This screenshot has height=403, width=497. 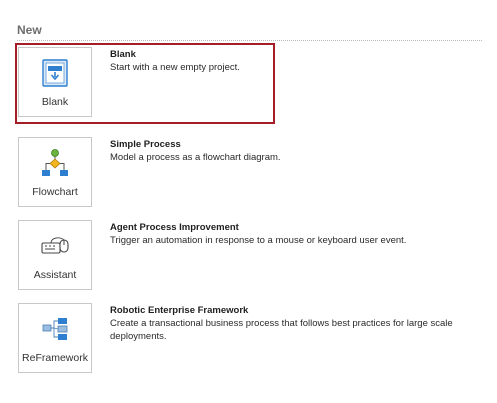 What do you see at coordinates (123, 54) in the screenshot?
I see `template-name: Blank` at bounding box center [123, 54].